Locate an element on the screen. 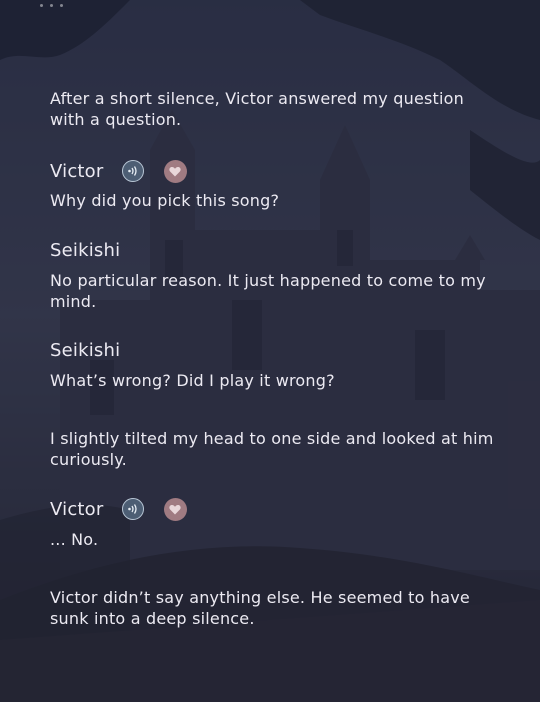  dialogue-line: Why did you pick this song? is located at coordinates (165, 200).